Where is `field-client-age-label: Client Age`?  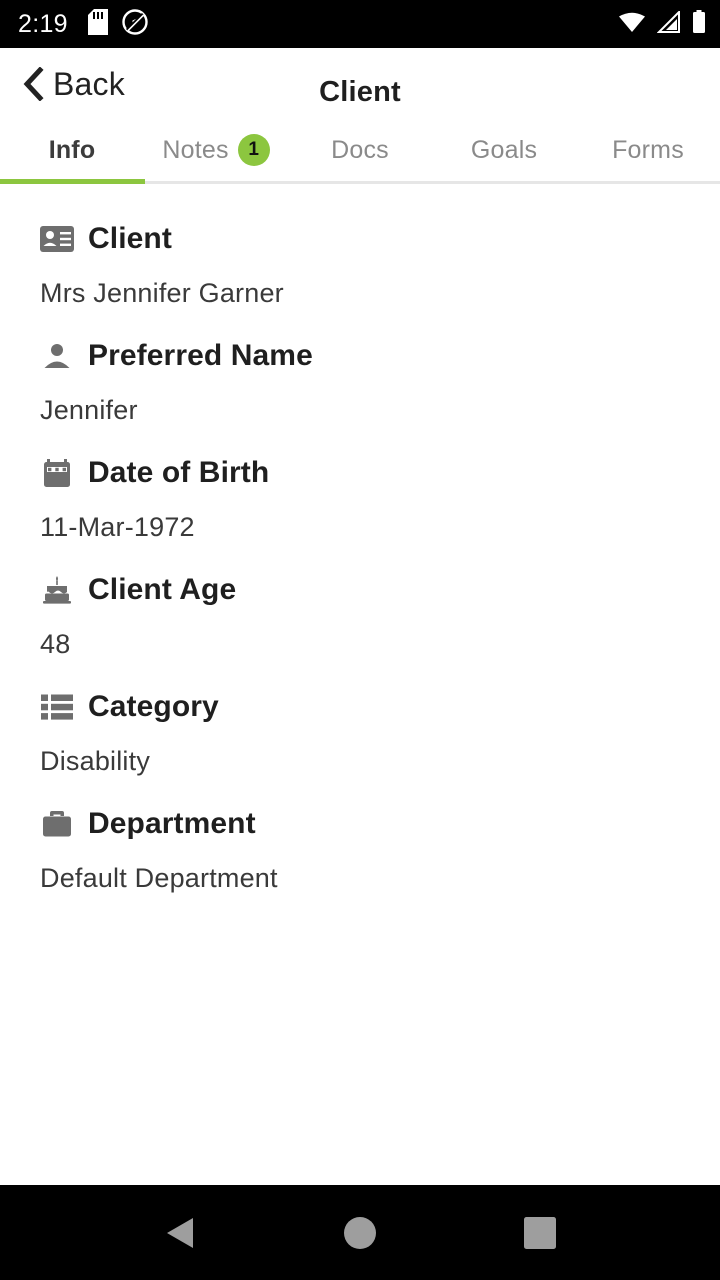 field-client-age-label: Client Age is located at coordinates (162, 590).